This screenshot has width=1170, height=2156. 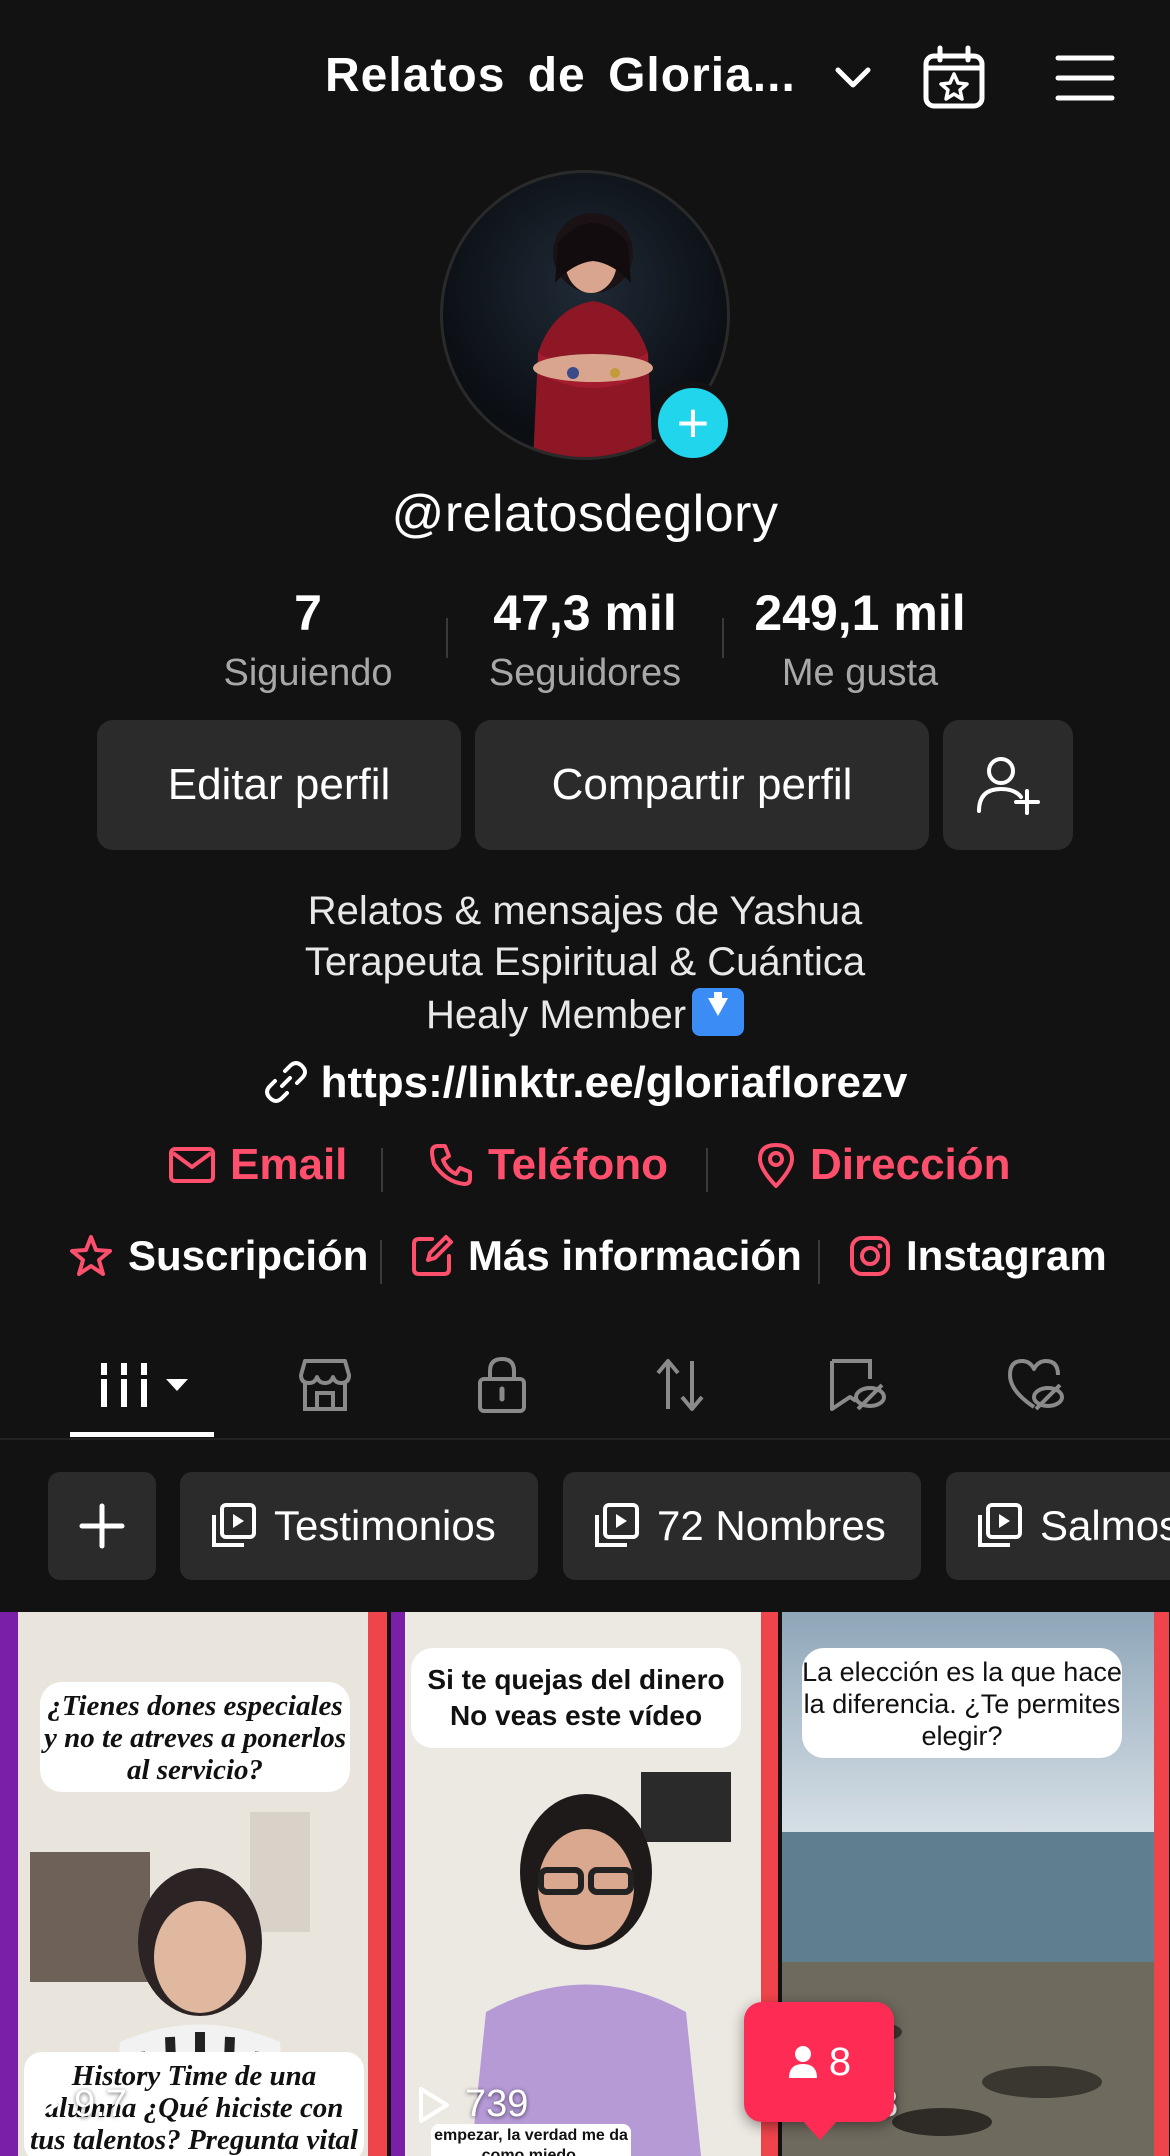 I want to click on plus-icon, so click(x=102, y=1526).